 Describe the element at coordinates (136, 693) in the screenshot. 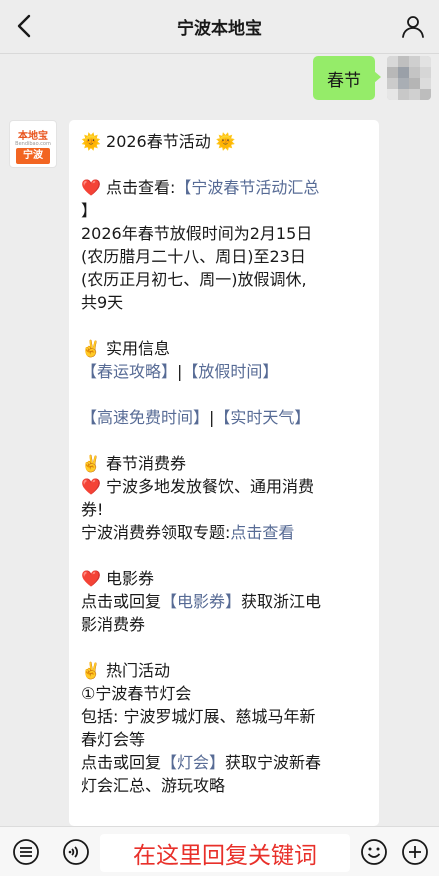

I see `hot-line-1: ①宁波春节灯会` at that location.